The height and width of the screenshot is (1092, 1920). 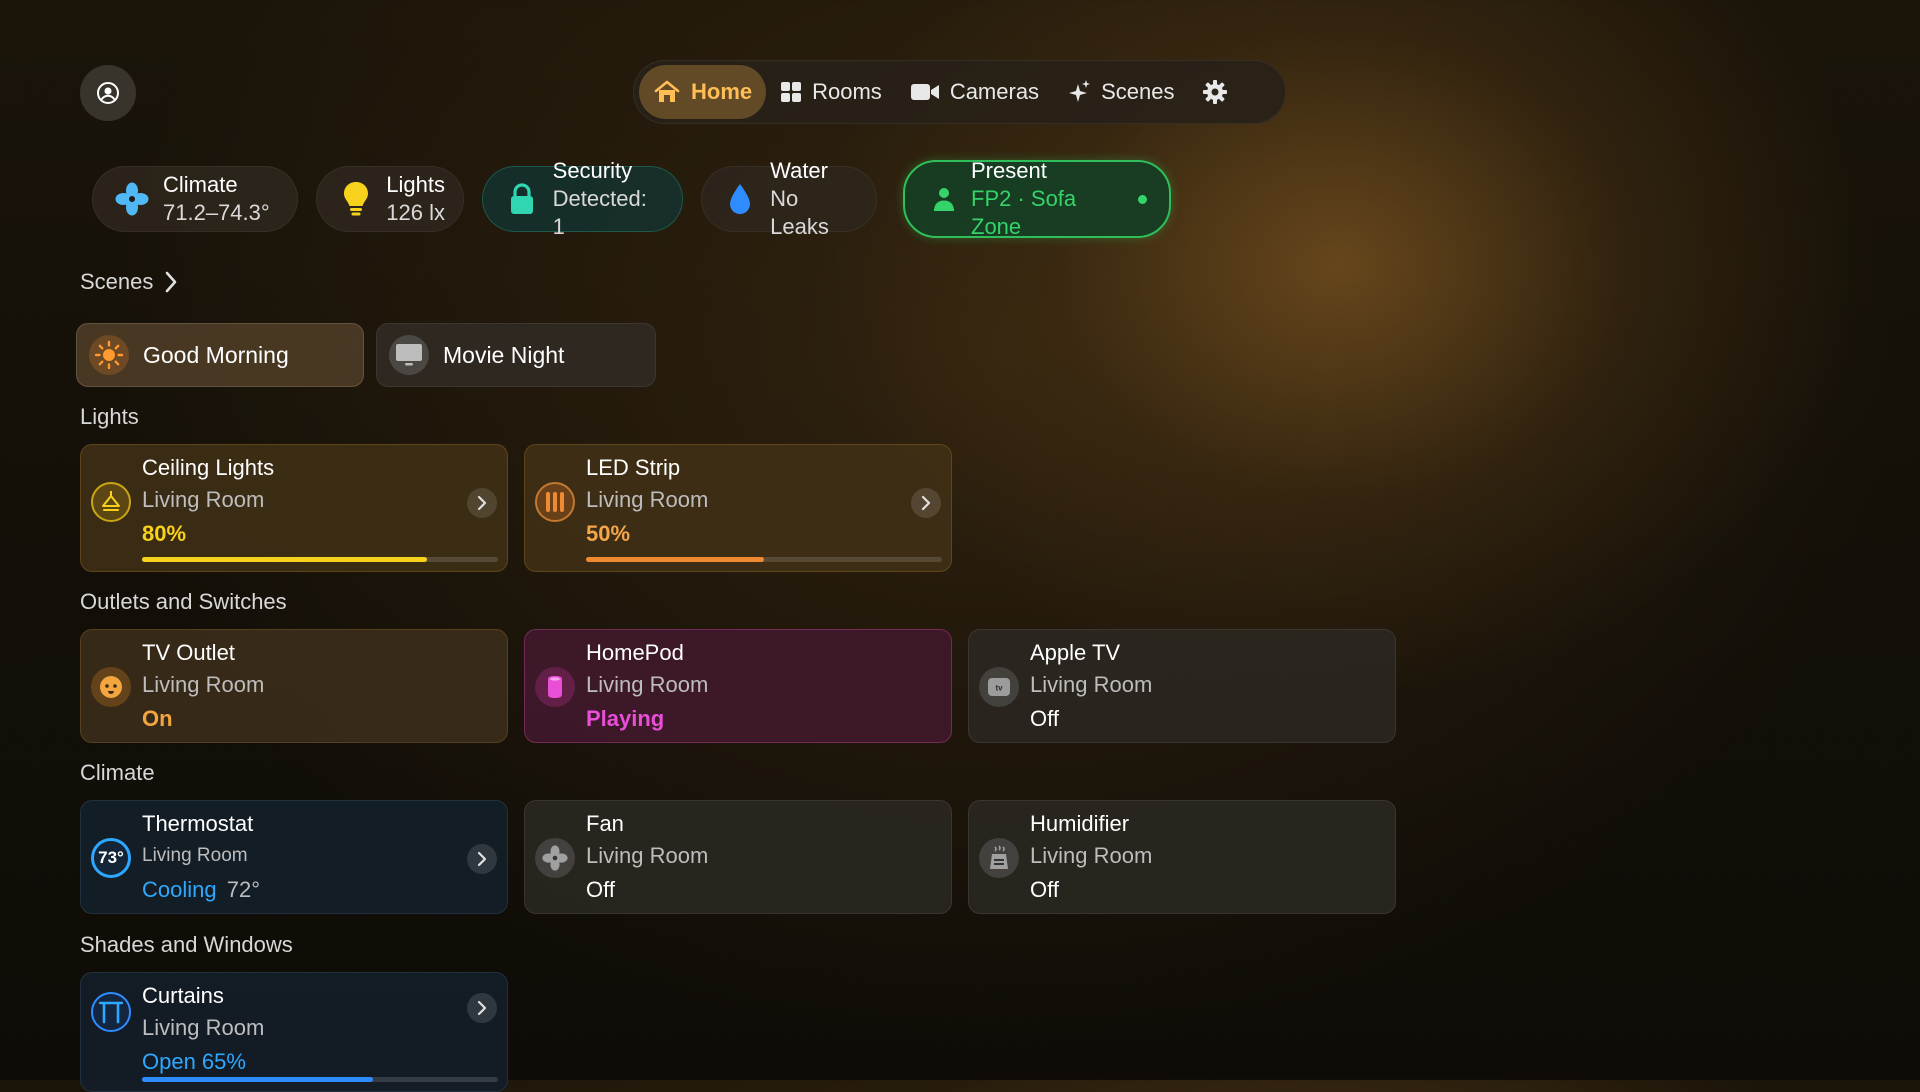 What do you see at coordinates (109, 355) in the screenshot?
I see `sun-icon` at bounding box center [109, 355].